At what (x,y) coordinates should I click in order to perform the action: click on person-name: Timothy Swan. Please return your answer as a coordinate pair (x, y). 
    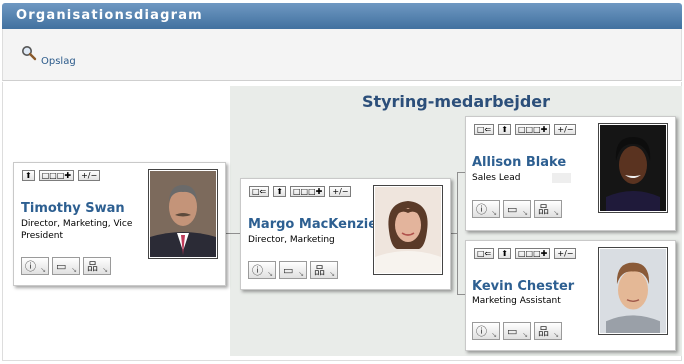
    Looking at the image, I should click on (73, 208).